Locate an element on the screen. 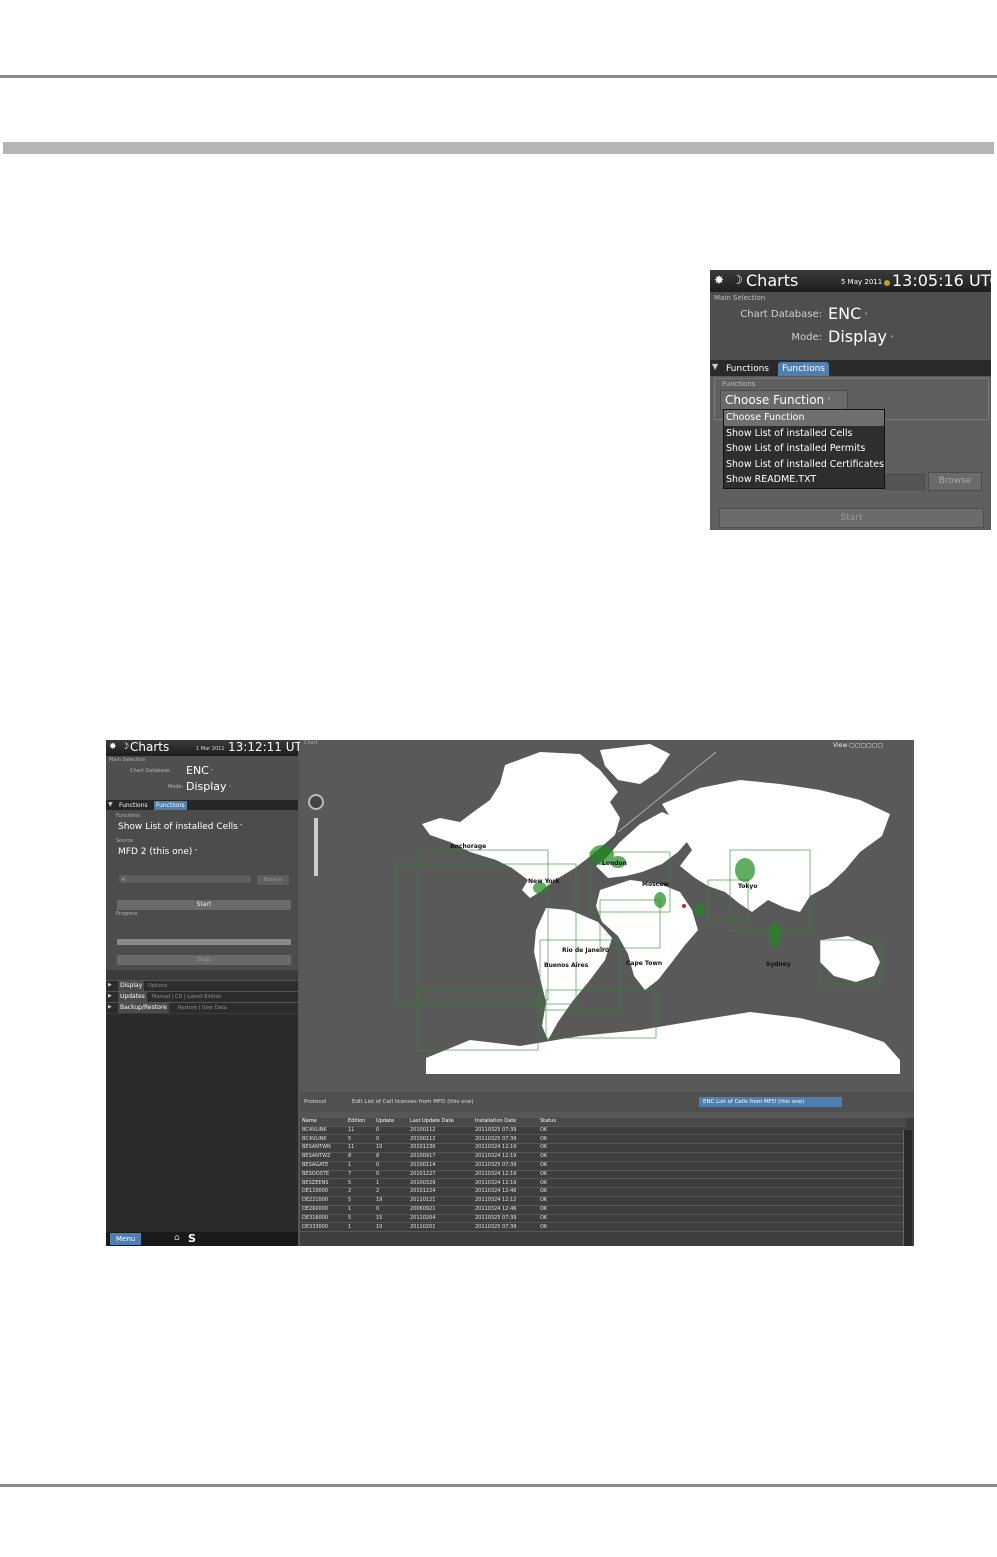 Image resolution: width=997 pixels, height=1557 pixels. city-anchorage: Anchorage is located at coordinates (468, 846).